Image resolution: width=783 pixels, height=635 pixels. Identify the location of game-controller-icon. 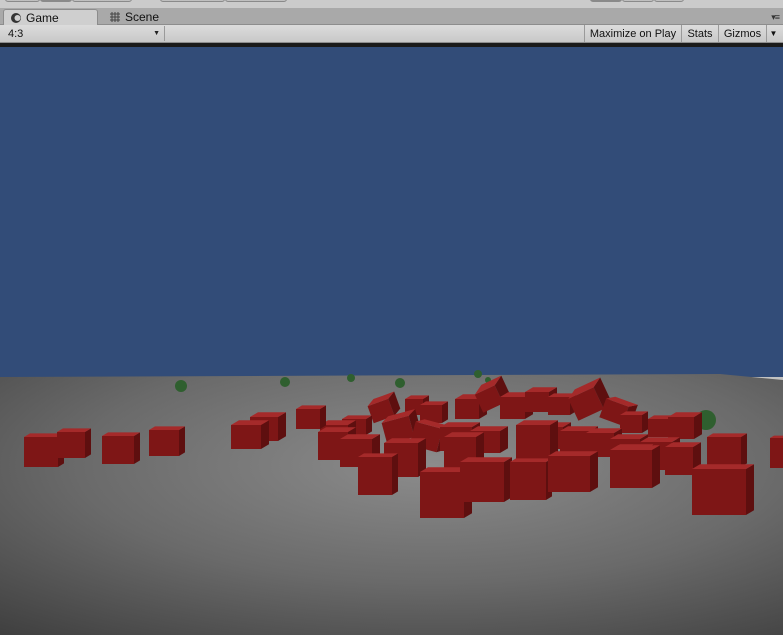
(16, 18).